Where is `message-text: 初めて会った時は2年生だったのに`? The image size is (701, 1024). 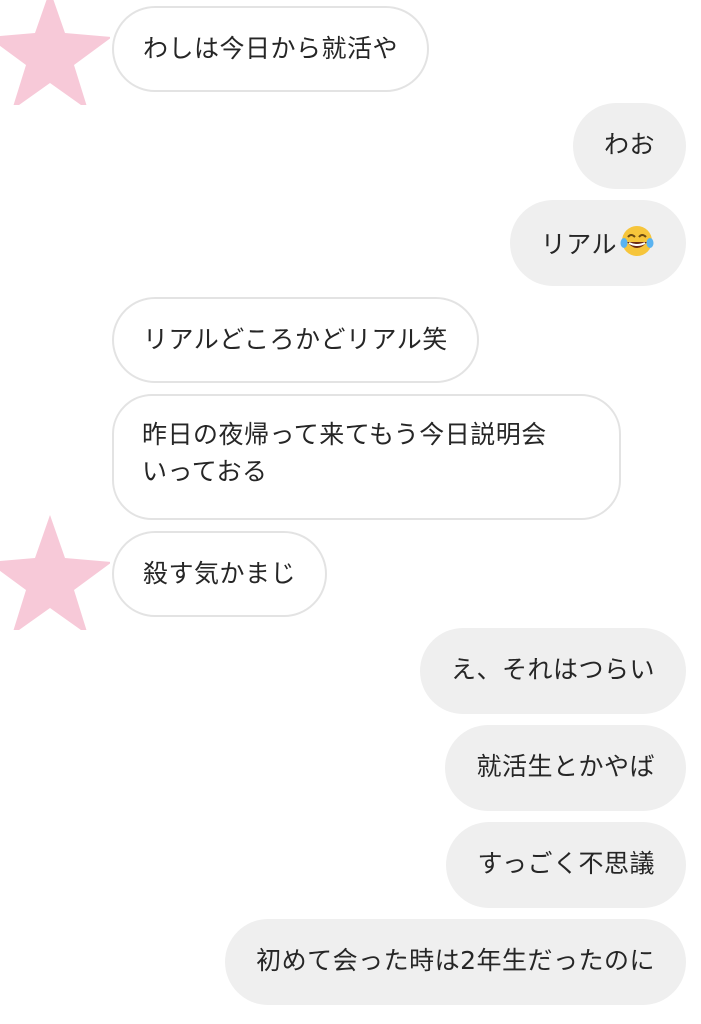 message-text: 初めて会った時は2年生だったのに is located at coordinates (455, 960).